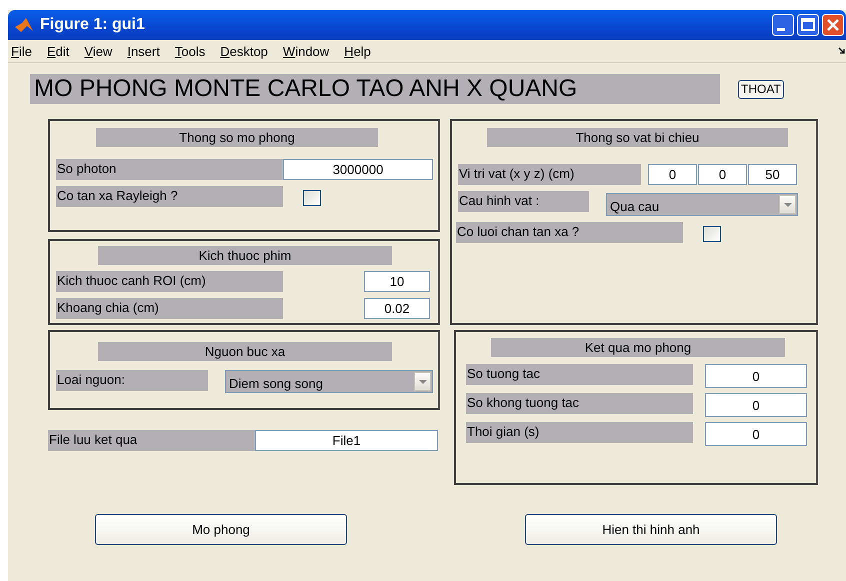 Image resolution: width=846 pixels, height=581 pixels. What do you see at coordinates (93, 25) in the screenshot?
I see `window-title: Figure 1: gui1` at bounding box center [93, 25].